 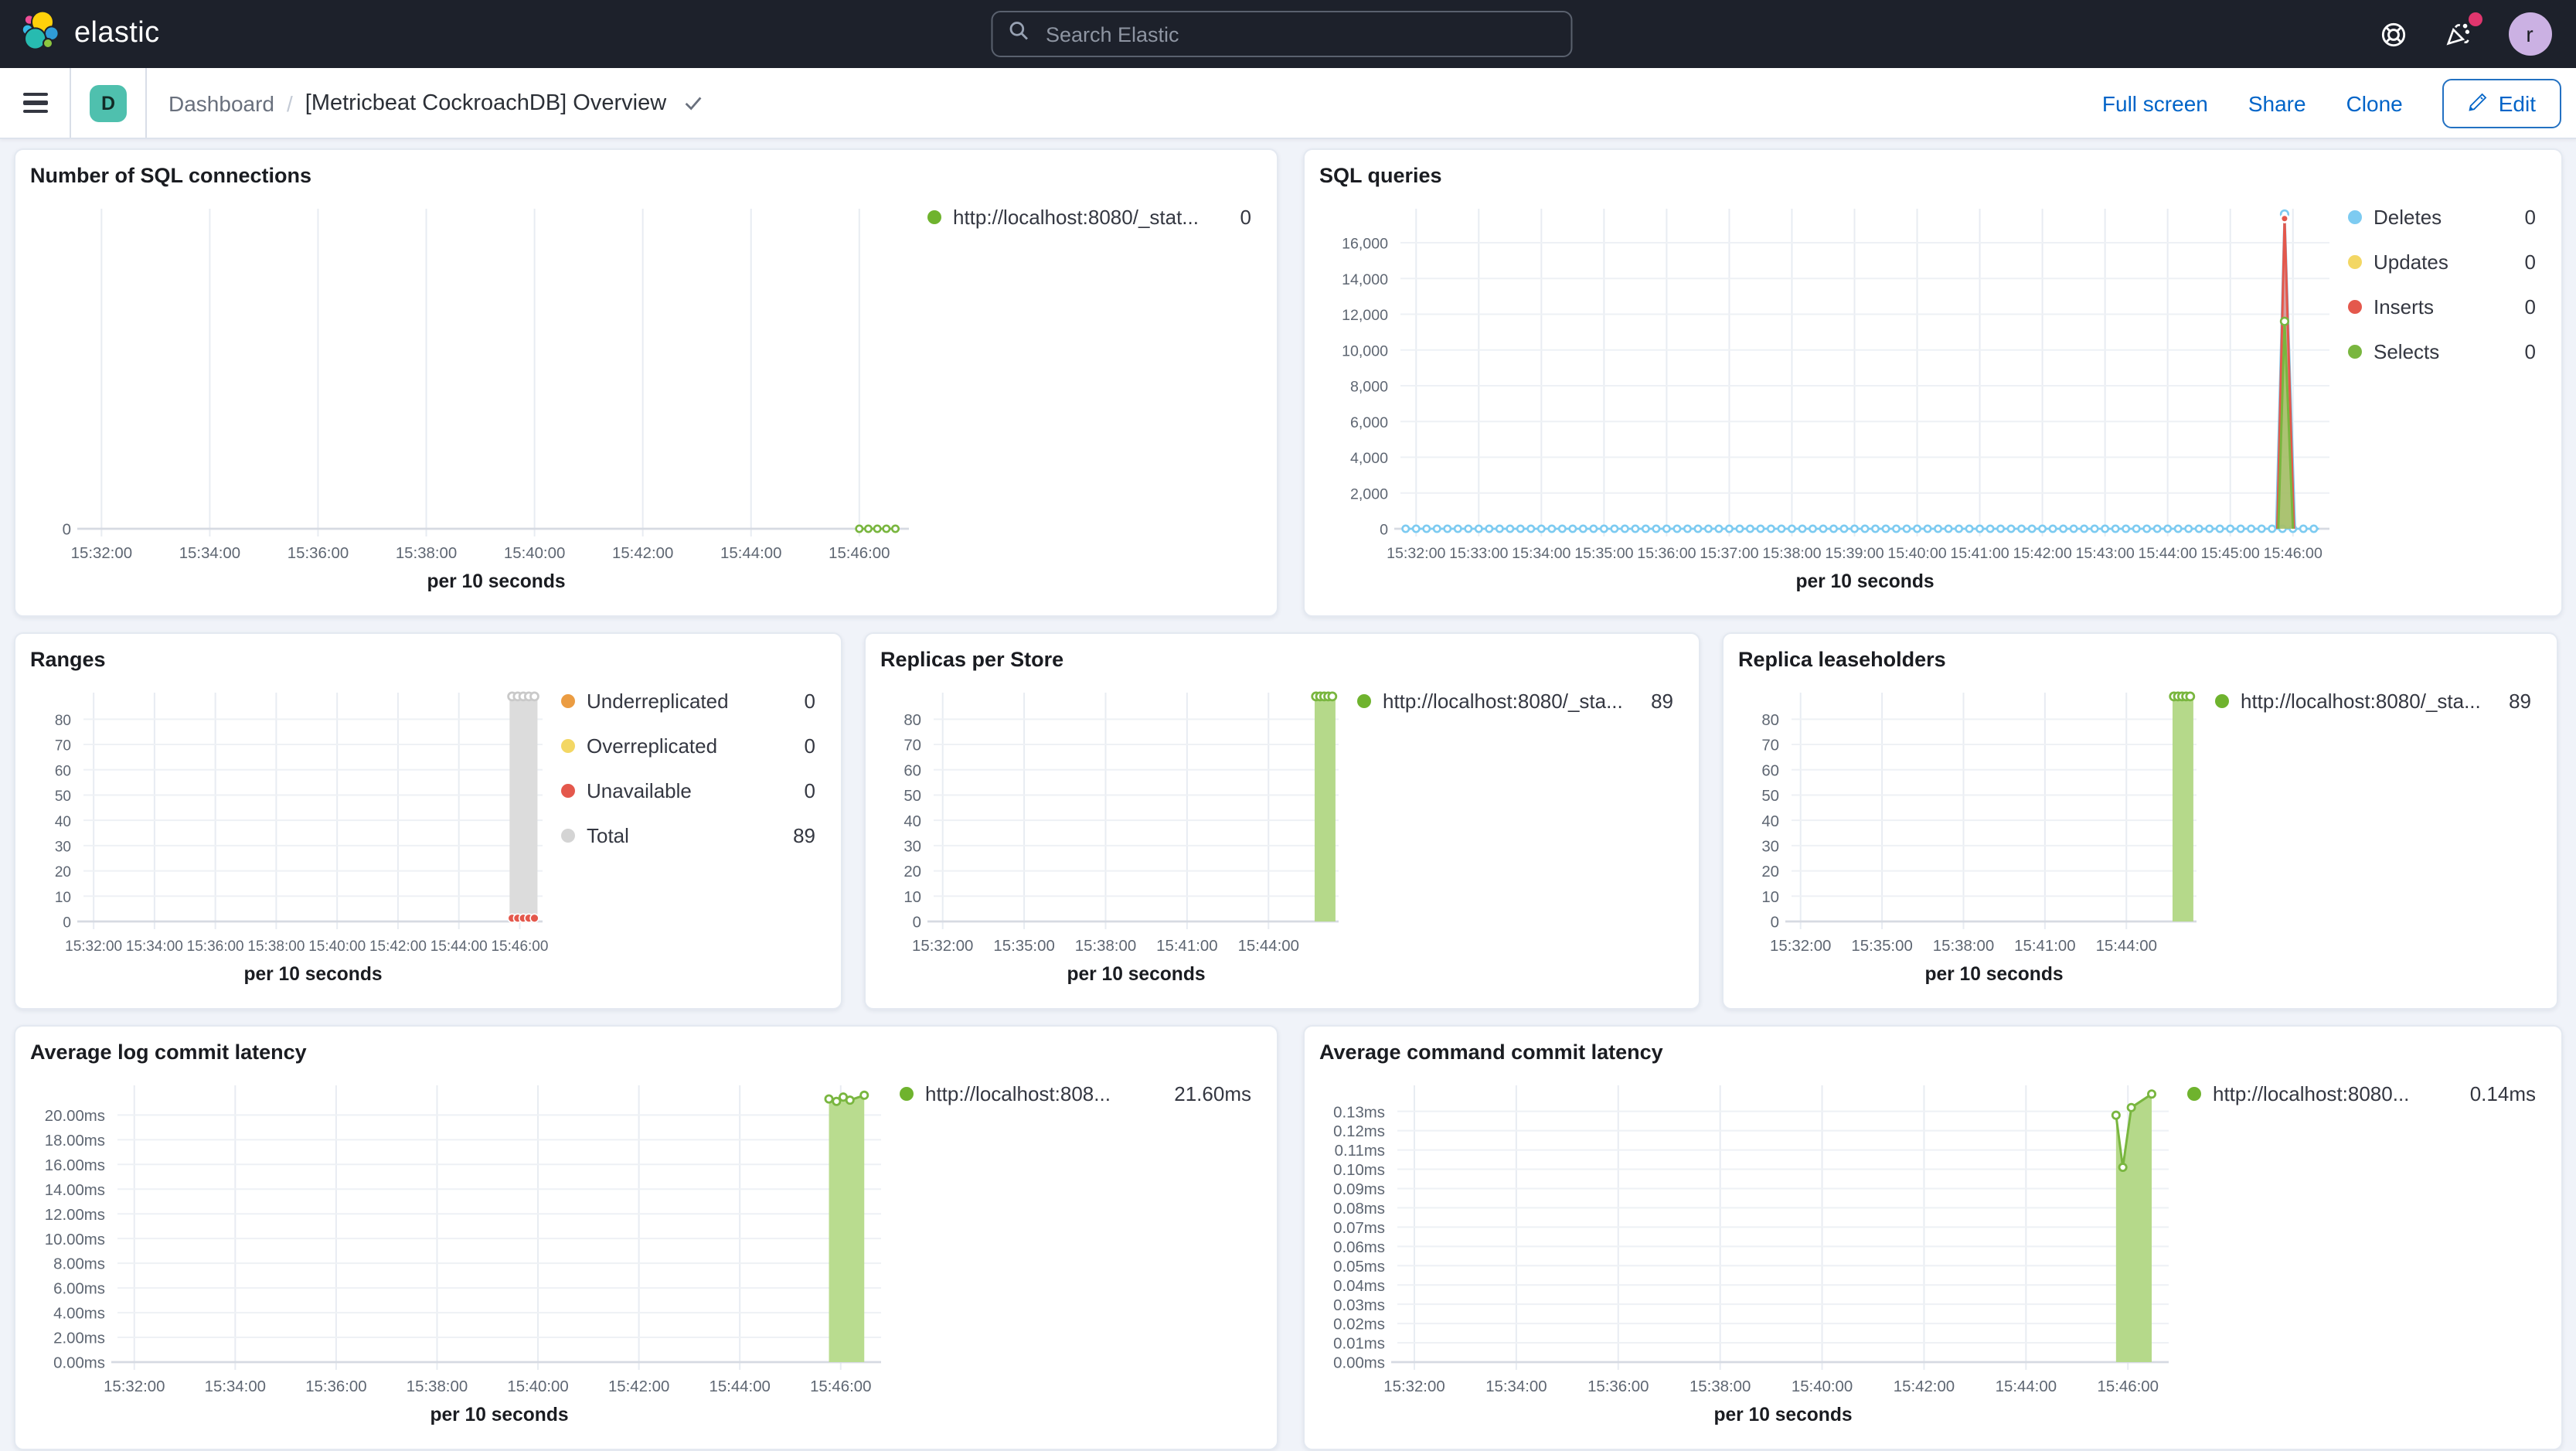 What do you see at coordinates (2441, 403) in the screenshot?
I see `chart-legend: Deletes 0 Updates 0 Inserts 0 Selects 0` at bounding box center [2441, 403].